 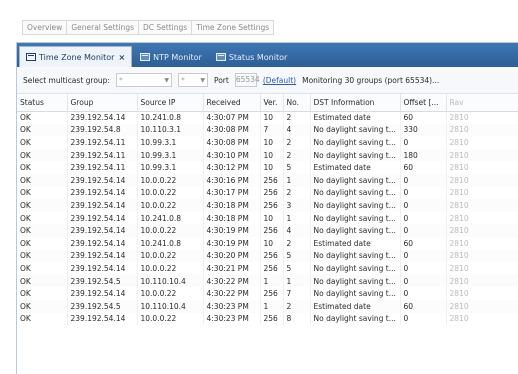 I want to click on tab-label: Status Monitor, so click(x=258, y=57).